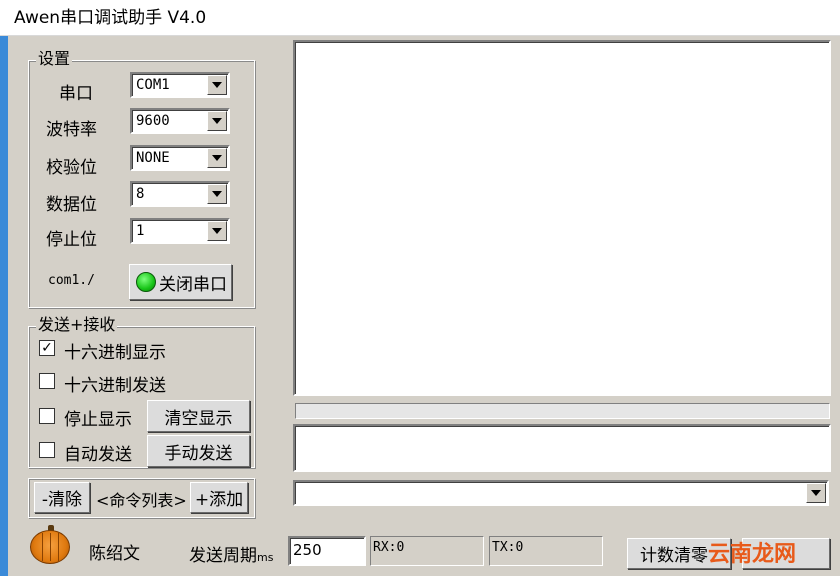 This screenshot has height=576, width=840. I want to click on horizontal-scrollbar, so click(562, 411).